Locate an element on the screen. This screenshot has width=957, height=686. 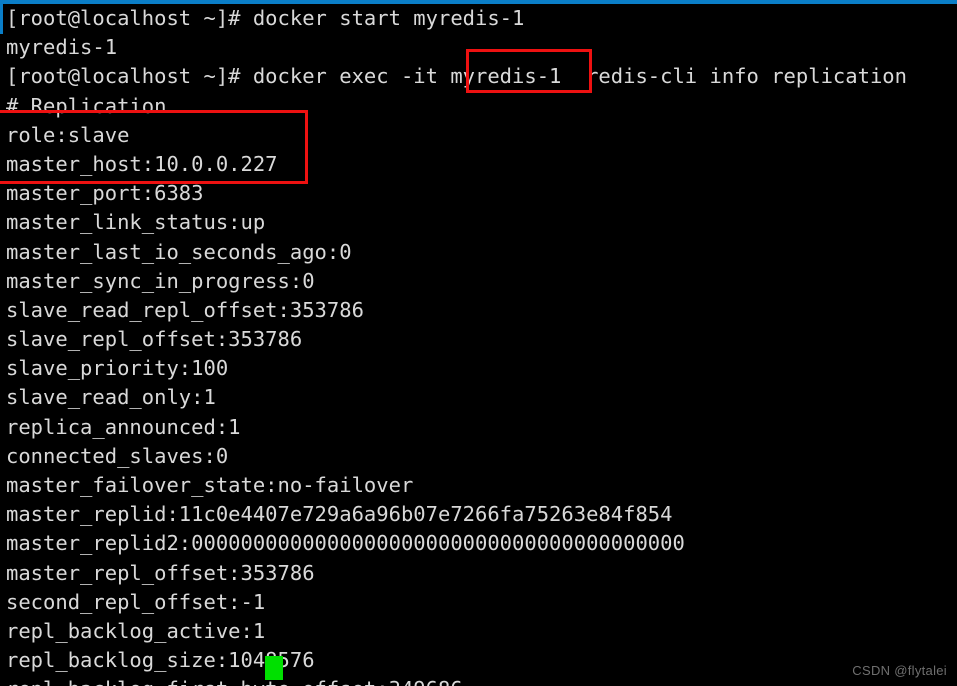
terminal-line: master_repl_offset:353786 is located at coordinates (160, 572).